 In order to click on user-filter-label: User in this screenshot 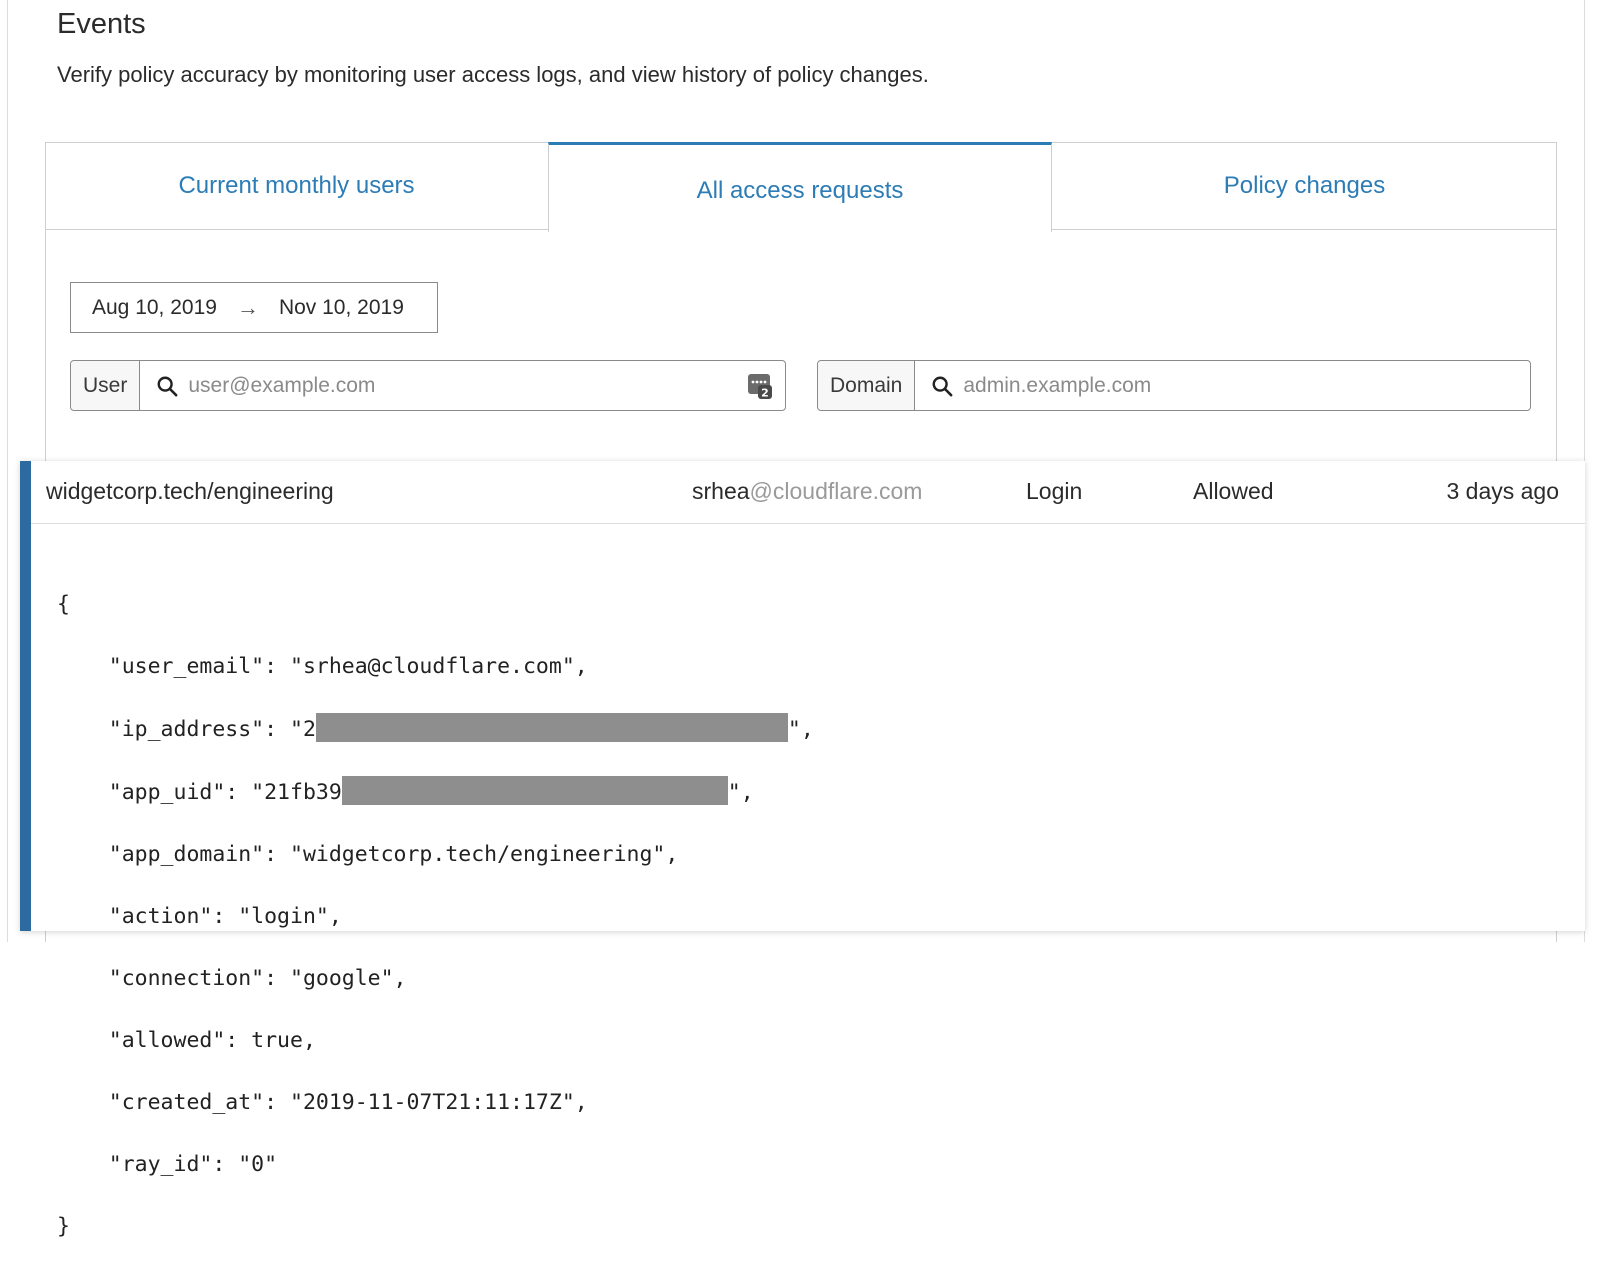, I will do `click(106, 385)`.